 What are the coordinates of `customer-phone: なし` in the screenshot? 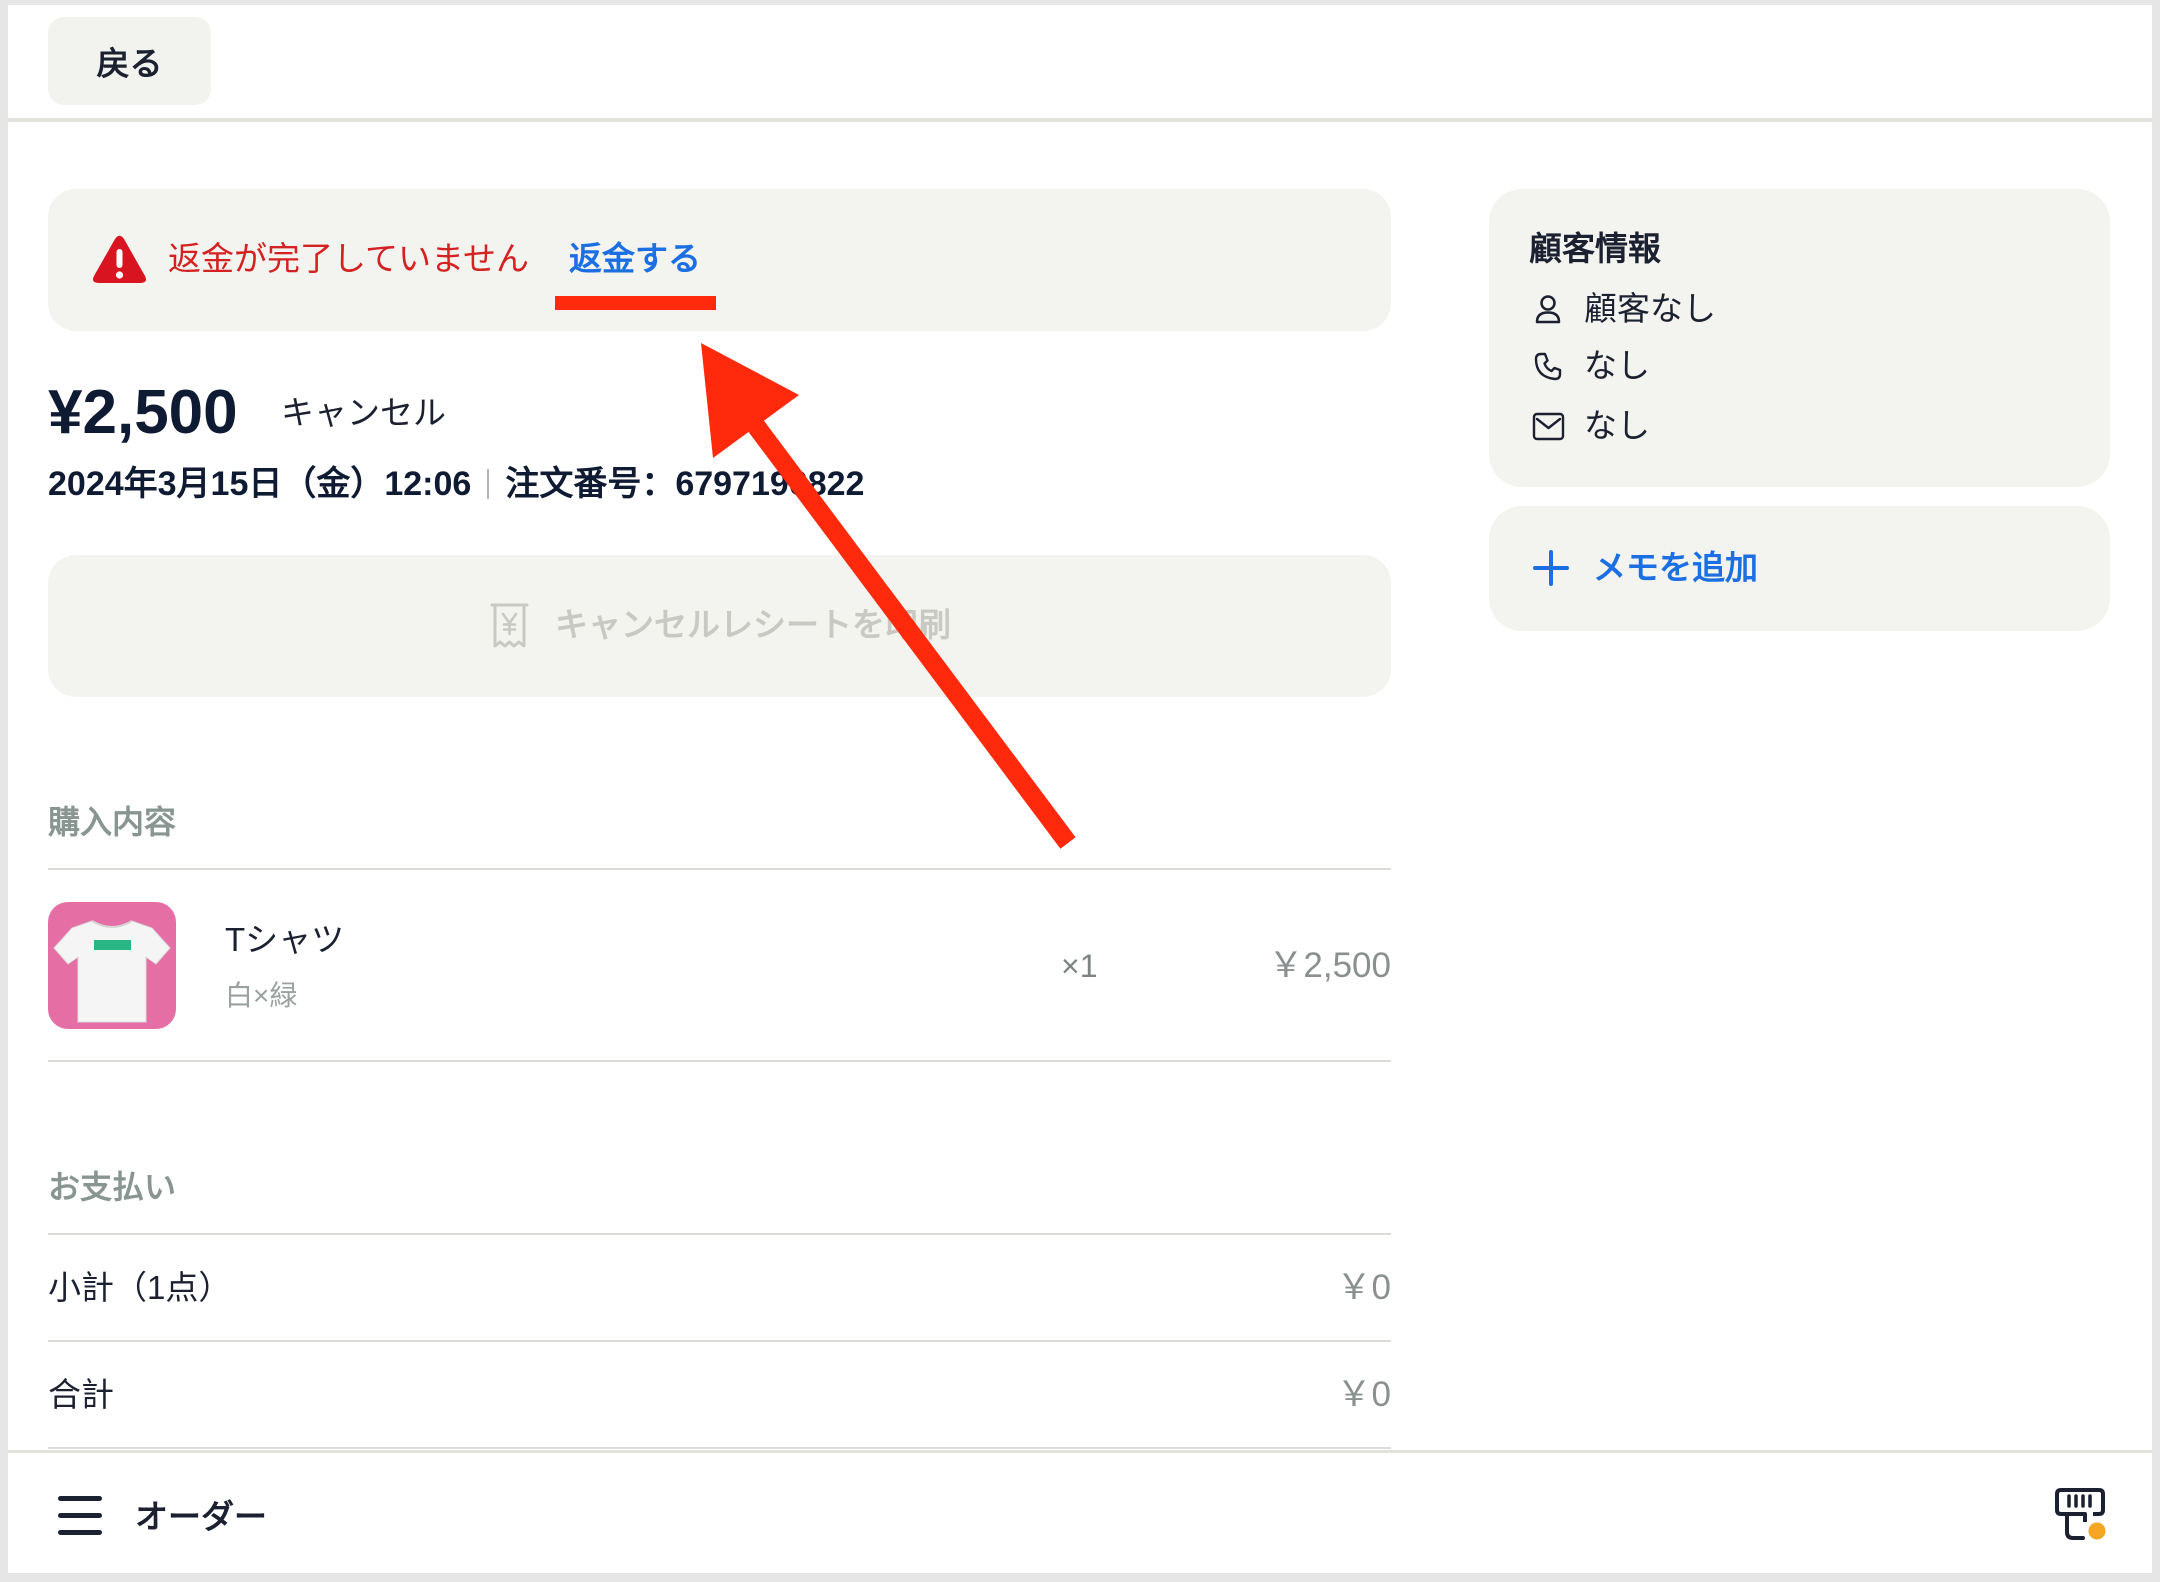 It's located at (1617, 365).